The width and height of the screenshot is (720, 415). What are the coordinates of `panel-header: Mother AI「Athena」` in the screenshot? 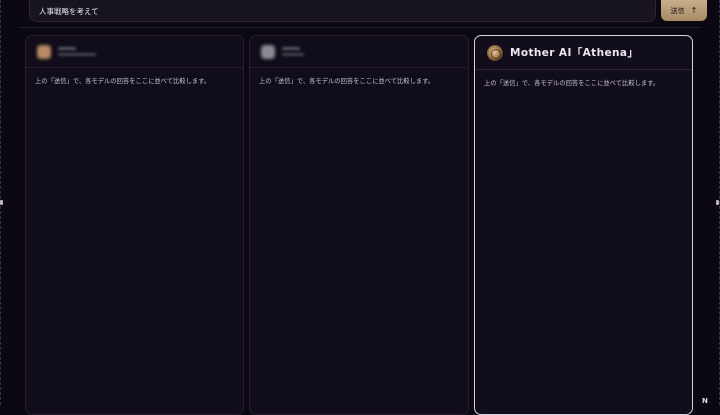 It's located at (583, 53).